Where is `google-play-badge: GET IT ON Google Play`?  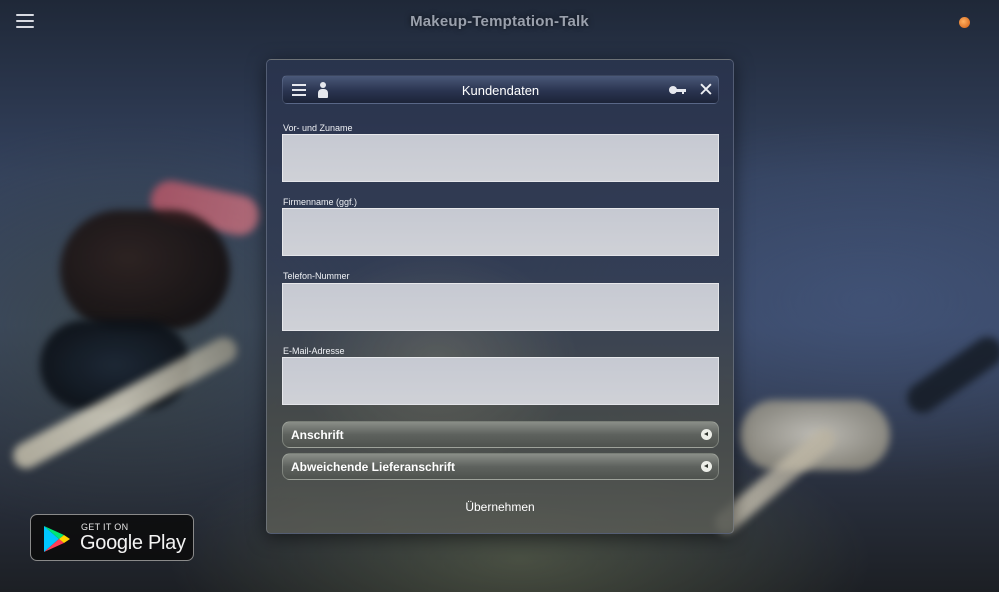
google-play-badge: GET IT ON Google Play is located at coordinates (112, 537).